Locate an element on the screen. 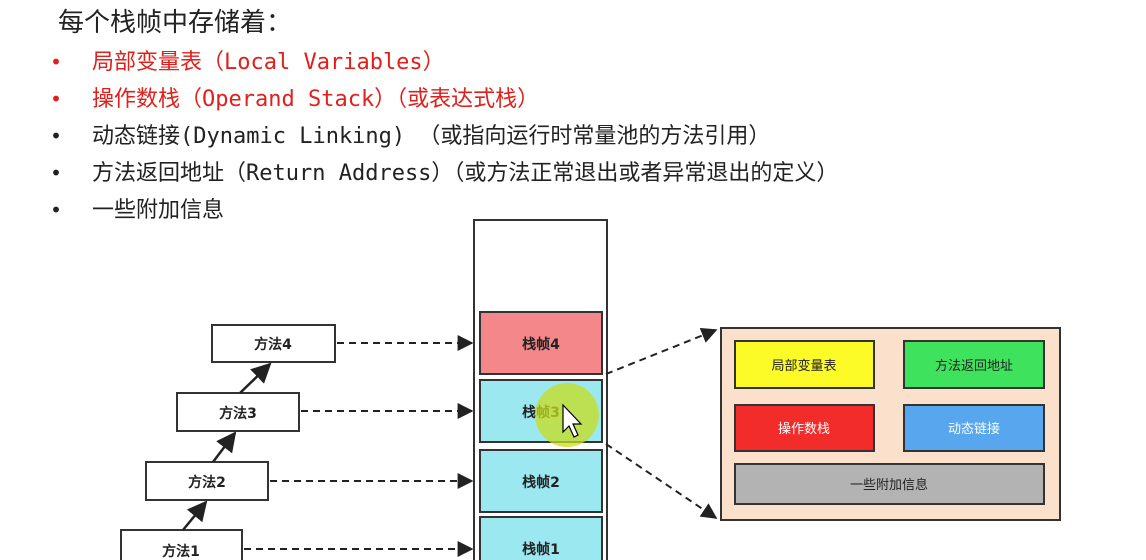  stack-frame-2-label: 栈帧2 is located at coordinates (541, 482).